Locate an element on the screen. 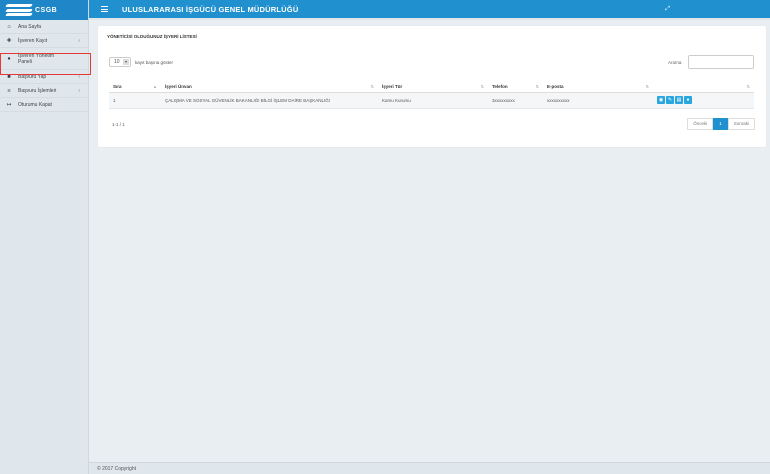 This screenshot has width=770, height=474. search-input is located at coordinates (721, 62).